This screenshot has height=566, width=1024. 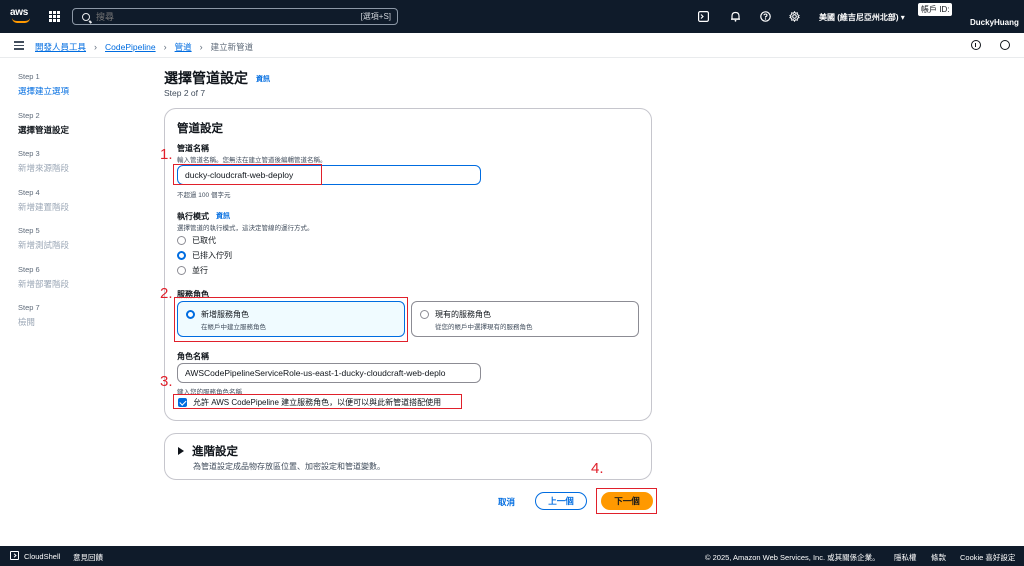 I want to click on step-label: 檢閱, so click(x=27, y=322).